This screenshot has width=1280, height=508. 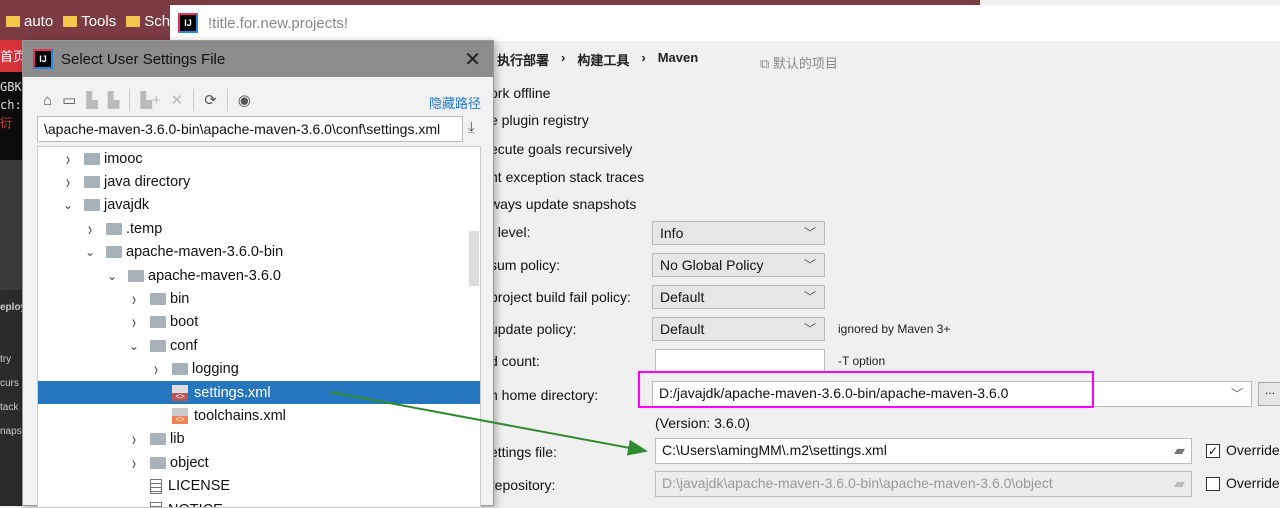 I want to click on green-arrow, so click(x=488, y=421).